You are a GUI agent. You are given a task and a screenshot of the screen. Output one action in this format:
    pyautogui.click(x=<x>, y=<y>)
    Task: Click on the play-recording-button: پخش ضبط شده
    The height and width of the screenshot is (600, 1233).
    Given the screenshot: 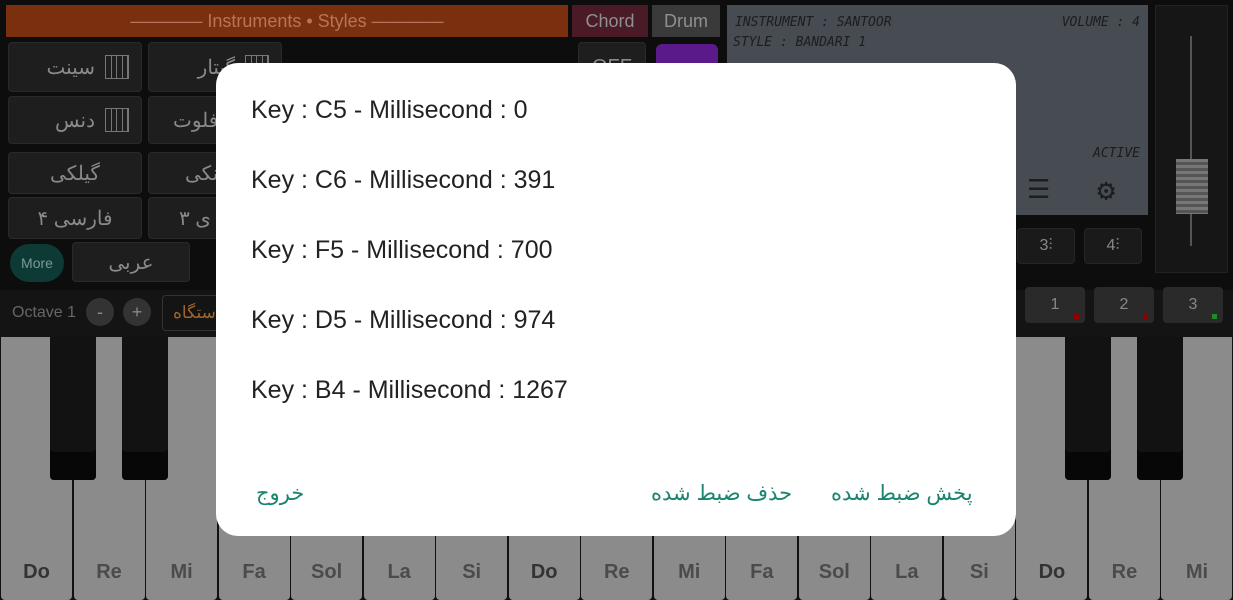 What is the action you would take?
    pyautogui.click(x=902, y=493)
    